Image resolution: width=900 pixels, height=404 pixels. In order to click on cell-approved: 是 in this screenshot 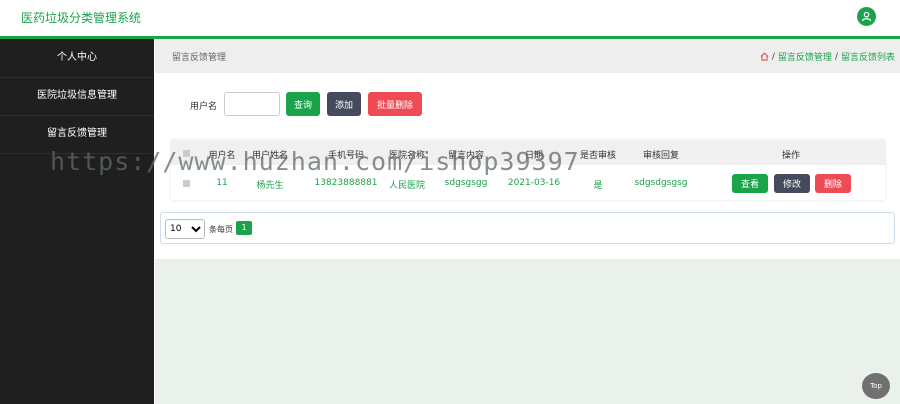, I will do `click(598, 186)`.